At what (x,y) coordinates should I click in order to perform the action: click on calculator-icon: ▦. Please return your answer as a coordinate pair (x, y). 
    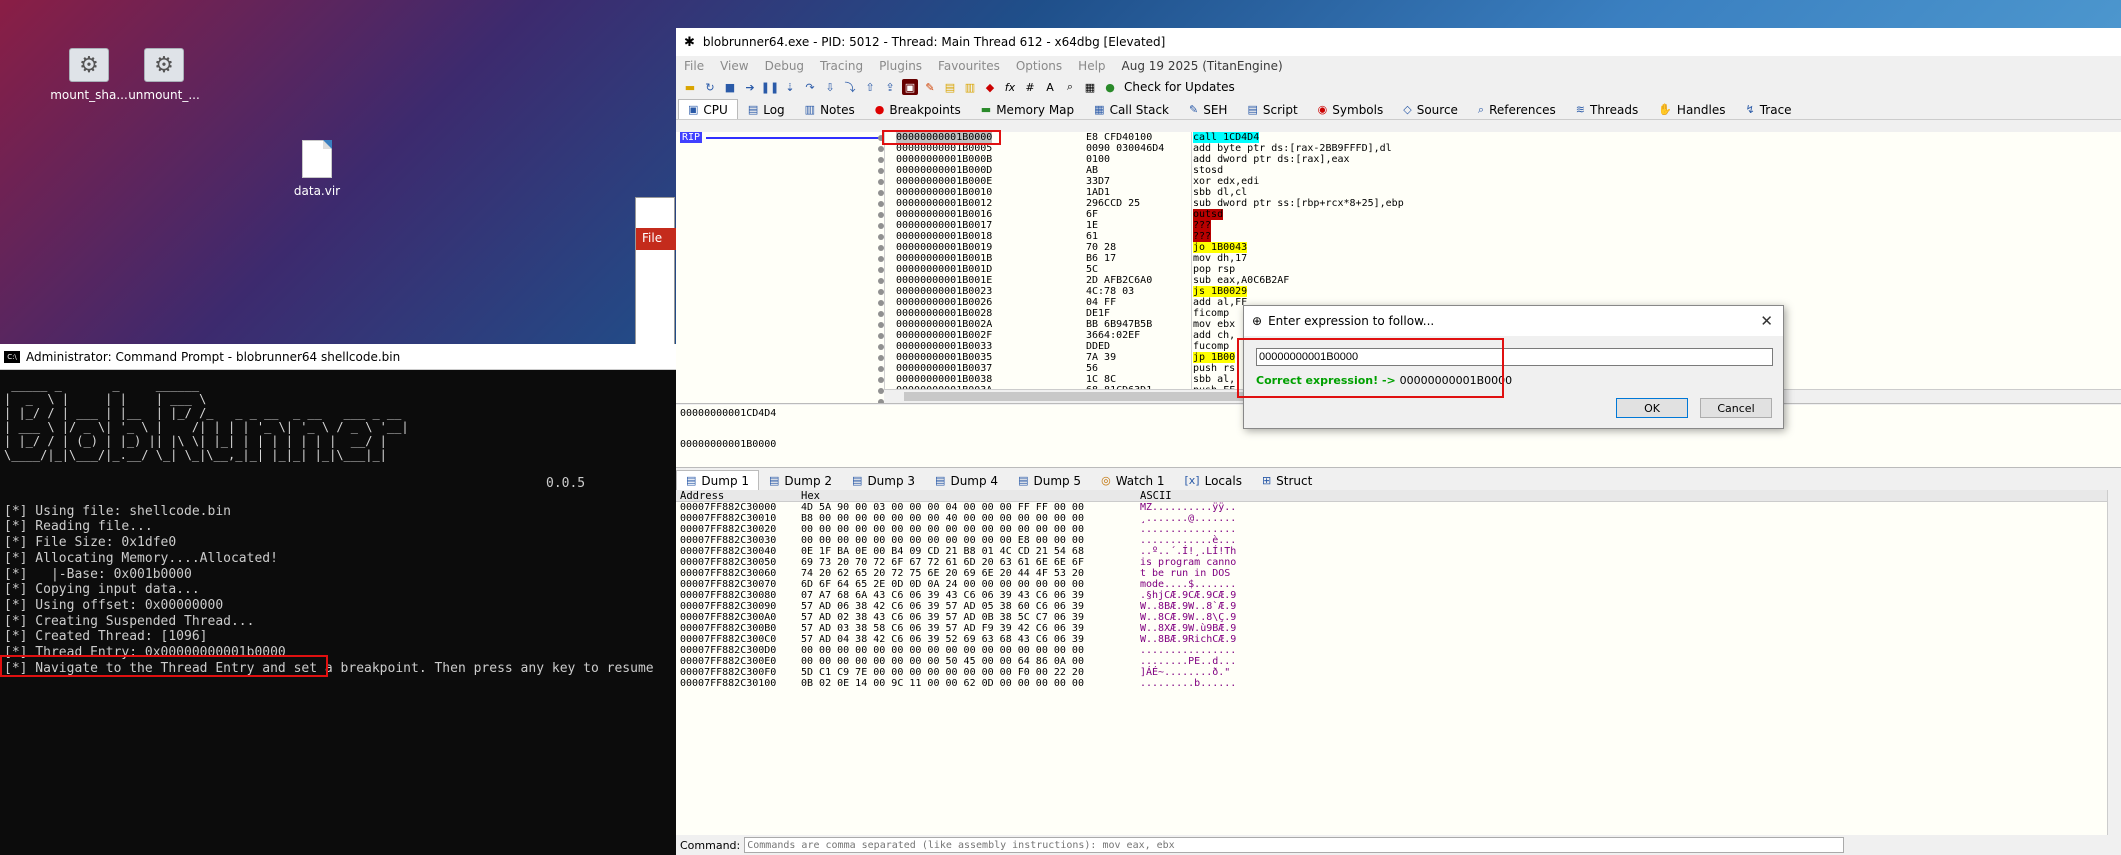
    Looking at the image, I should click on (1090, 87).